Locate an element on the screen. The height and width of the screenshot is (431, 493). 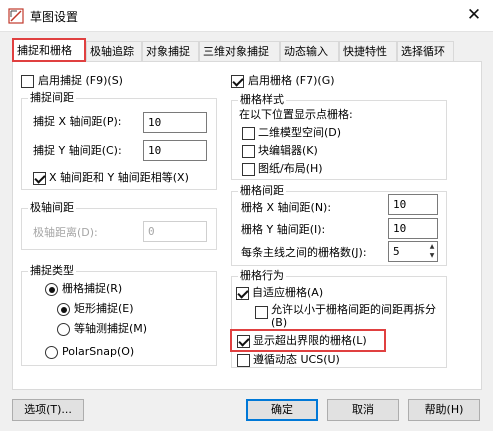
tab-quick-properties: 快捷特性 is located at coordinates (368, 51).